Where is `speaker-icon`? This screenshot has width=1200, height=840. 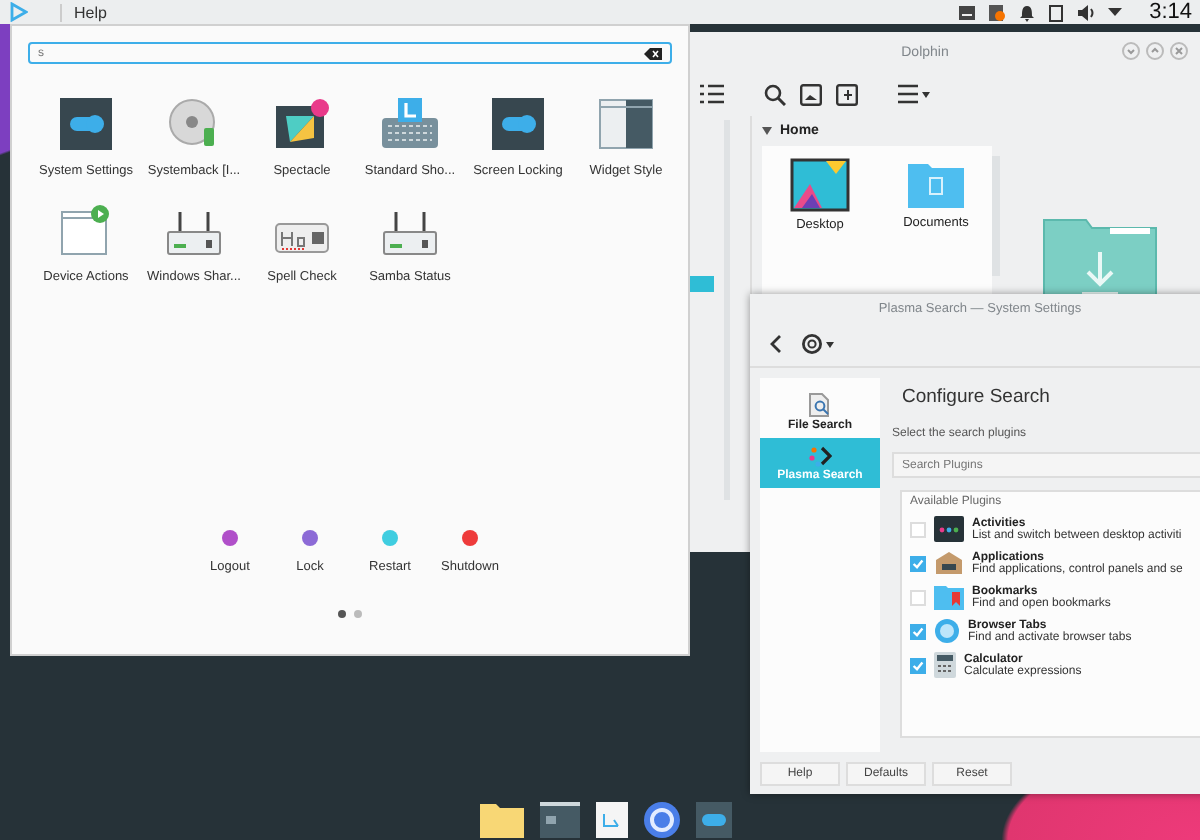 speaker-icon is located at coordinates (1085, 12).